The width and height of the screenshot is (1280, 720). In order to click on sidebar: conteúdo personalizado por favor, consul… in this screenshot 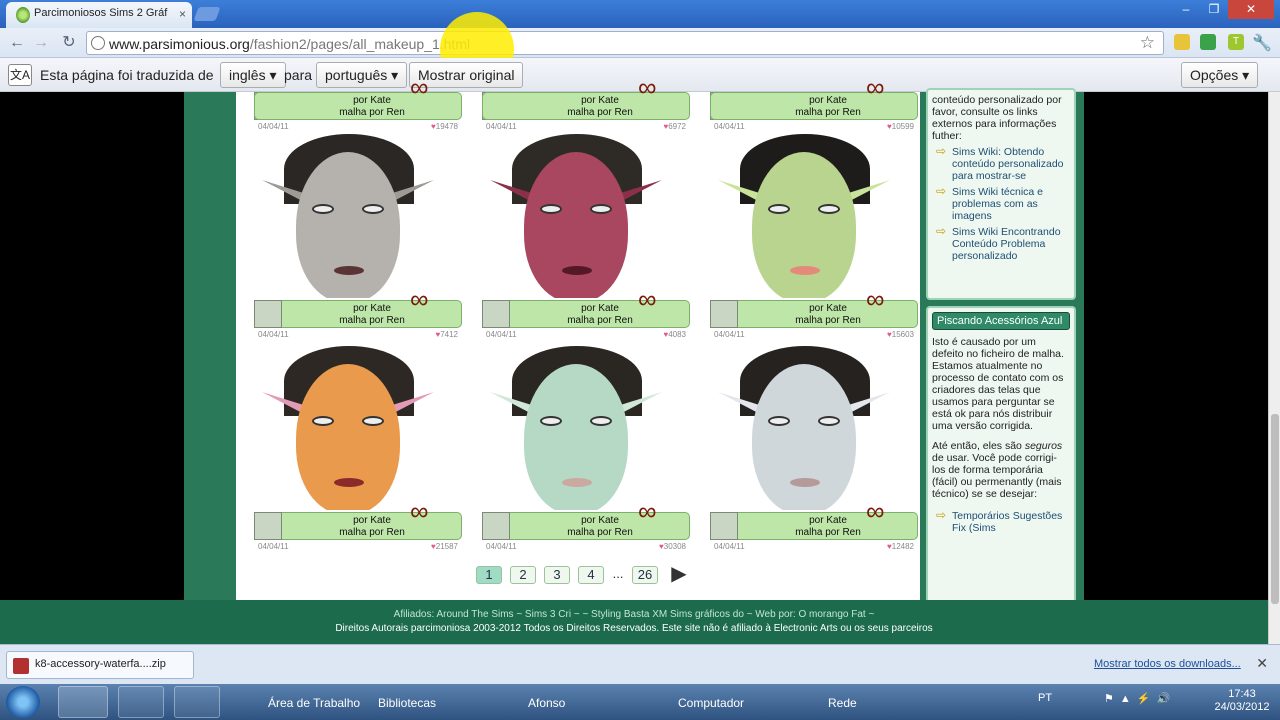, I will do `click(1001, 347)`.